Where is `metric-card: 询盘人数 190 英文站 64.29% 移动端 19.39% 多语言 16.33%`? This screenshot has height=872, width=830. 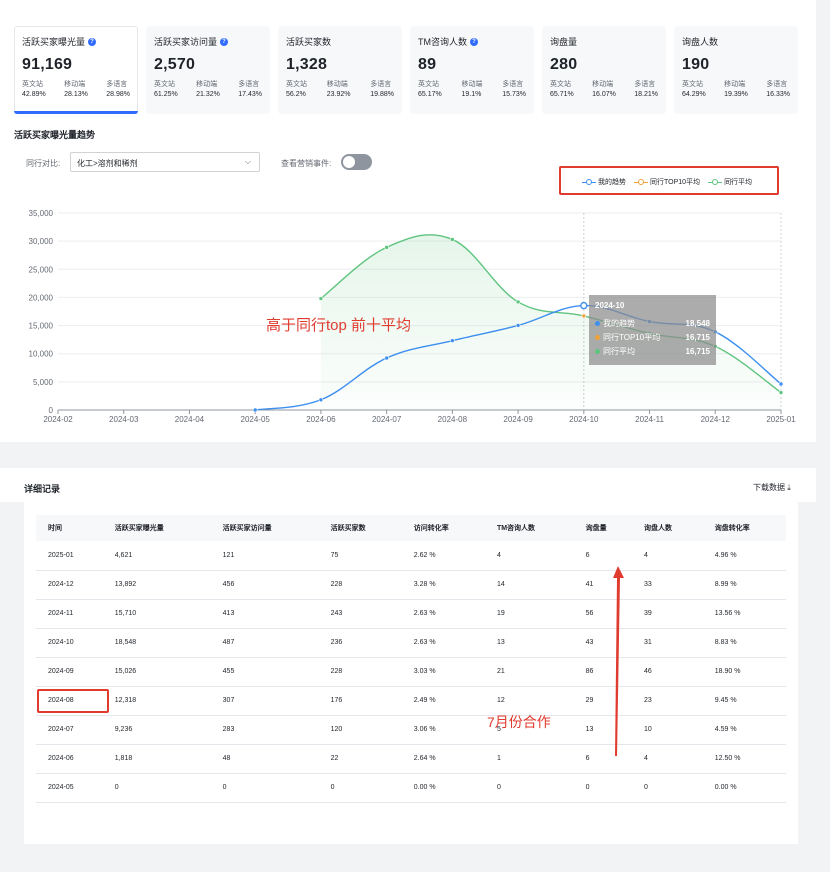 metric-card: 询盘人数 190 英文站 64.29% 移动端 19.39% 多语言 16.33% is located at coordinates (736, 70).